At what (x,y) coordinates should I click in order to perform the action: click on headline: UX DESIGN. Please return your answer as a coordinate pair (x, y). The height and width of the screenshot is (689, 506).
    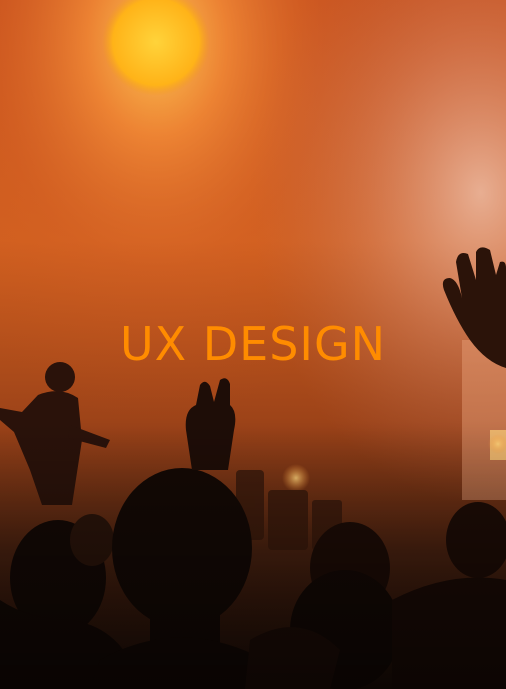
    Looking at the image, I should click on (253, 344).